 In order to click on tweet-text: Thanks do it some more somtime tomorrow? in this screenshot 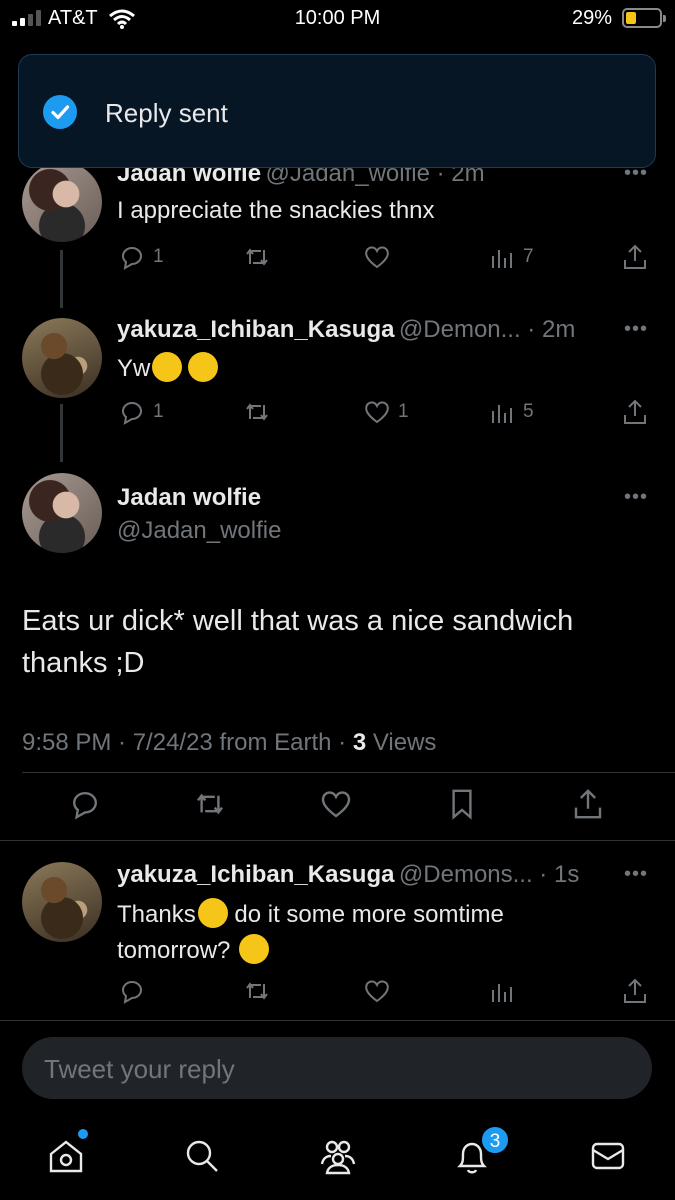, I will do `click(310, 933)`.